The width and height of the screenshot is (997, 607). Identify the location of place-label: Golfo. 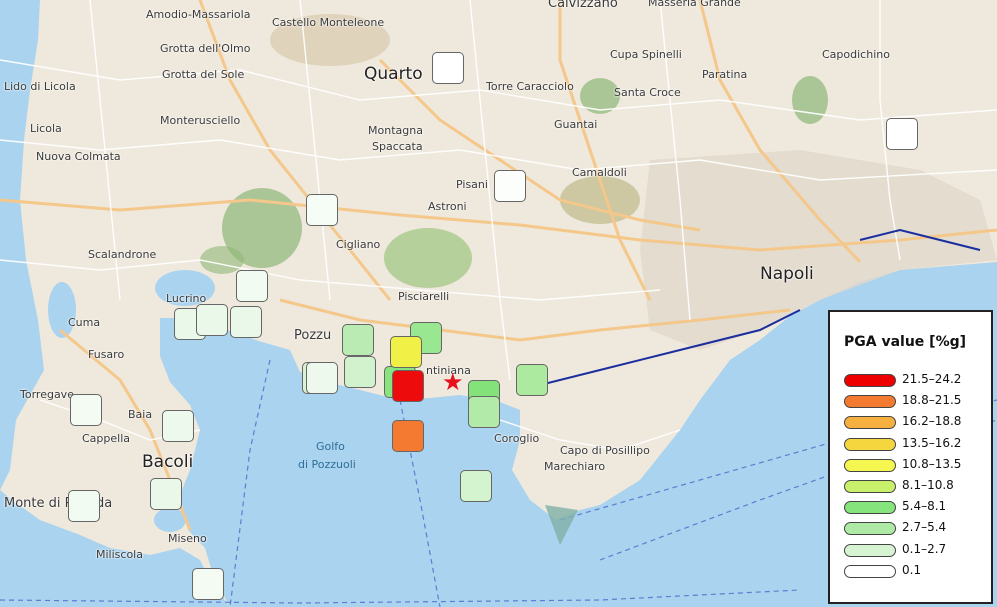
(330, 446).